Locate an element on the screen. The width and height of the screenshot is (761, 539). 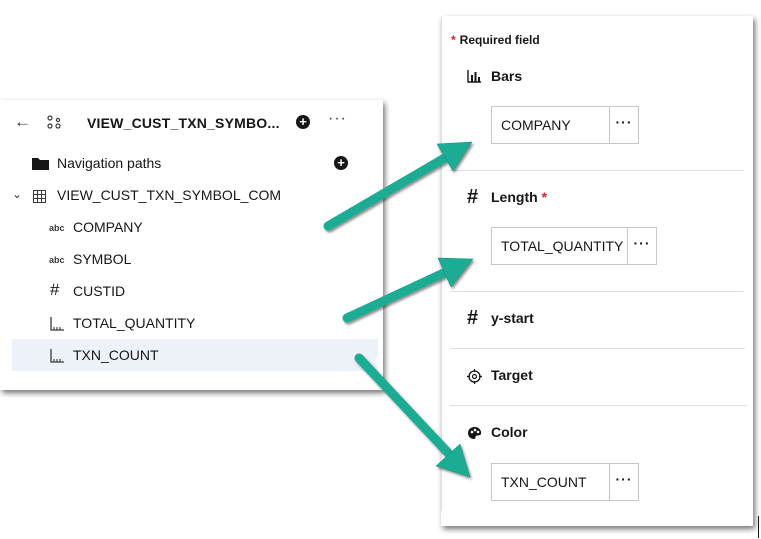
mapping-arrows is located at coordinates (398, 309).